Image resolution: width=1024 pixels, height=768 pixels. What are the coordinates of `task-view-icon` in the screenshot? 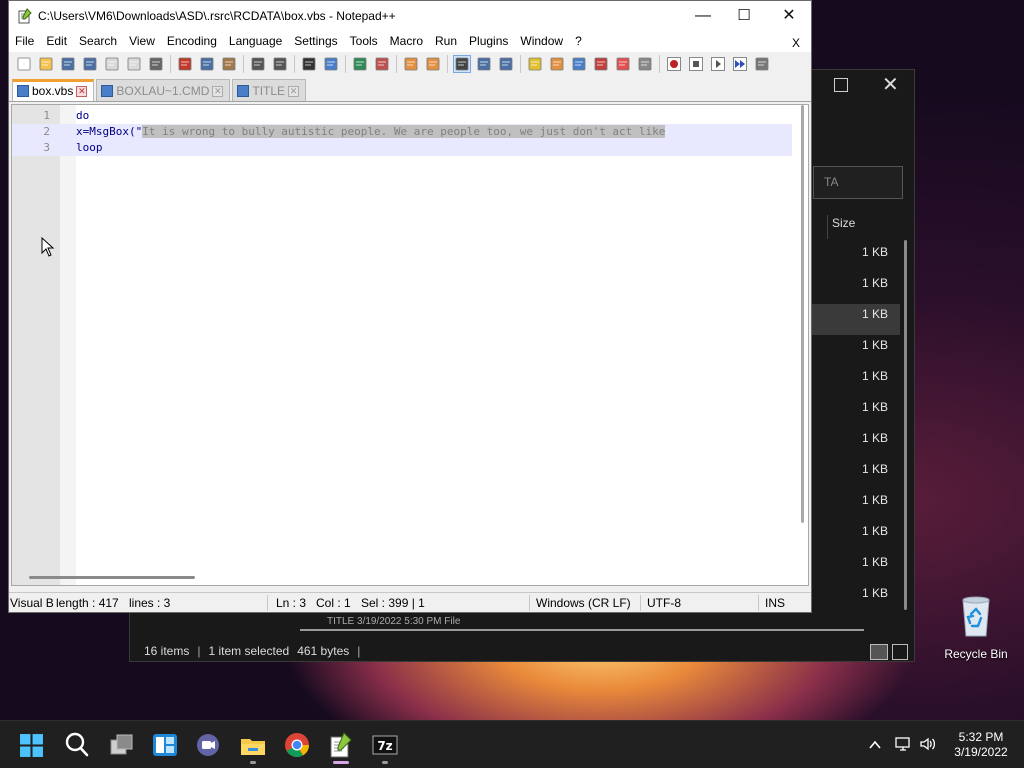 It's located at (122, 745).